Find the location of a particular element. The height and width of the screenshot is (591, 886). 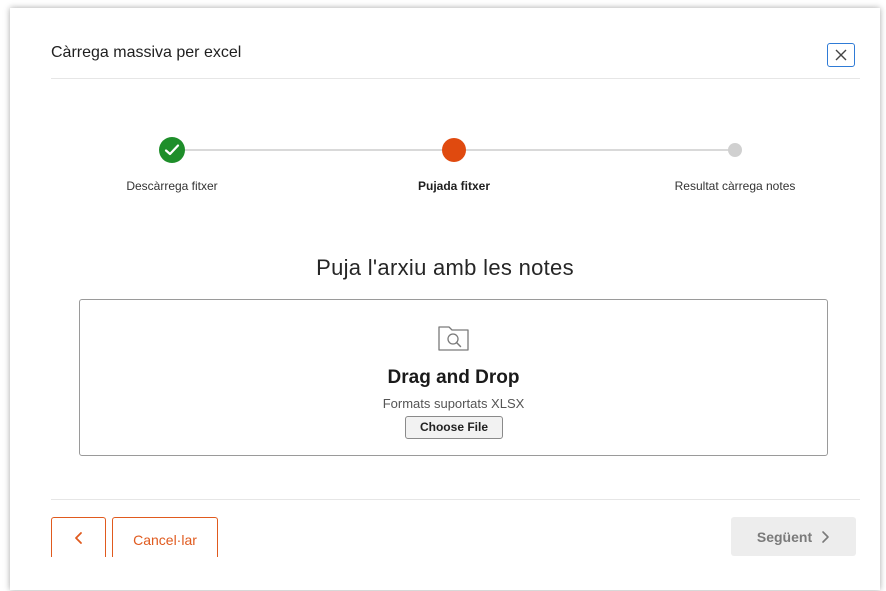

step-label-descarrega: Descàrrega fitxer is located at coordinates (172, 186).